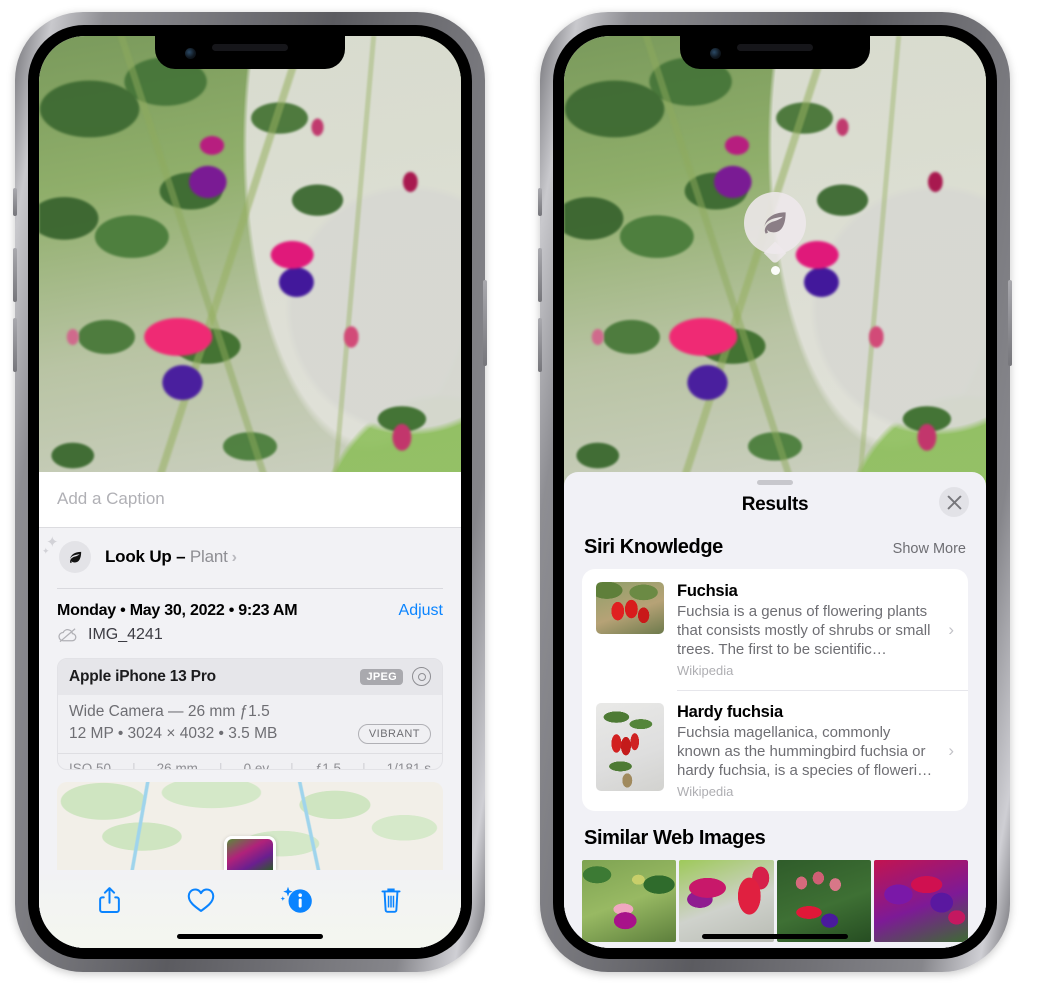 The height and width of the screenshot is (985, 1055). Describe the element at coordinates (250, 936) in the screenshot. I see `home-indicator-left` at that location.